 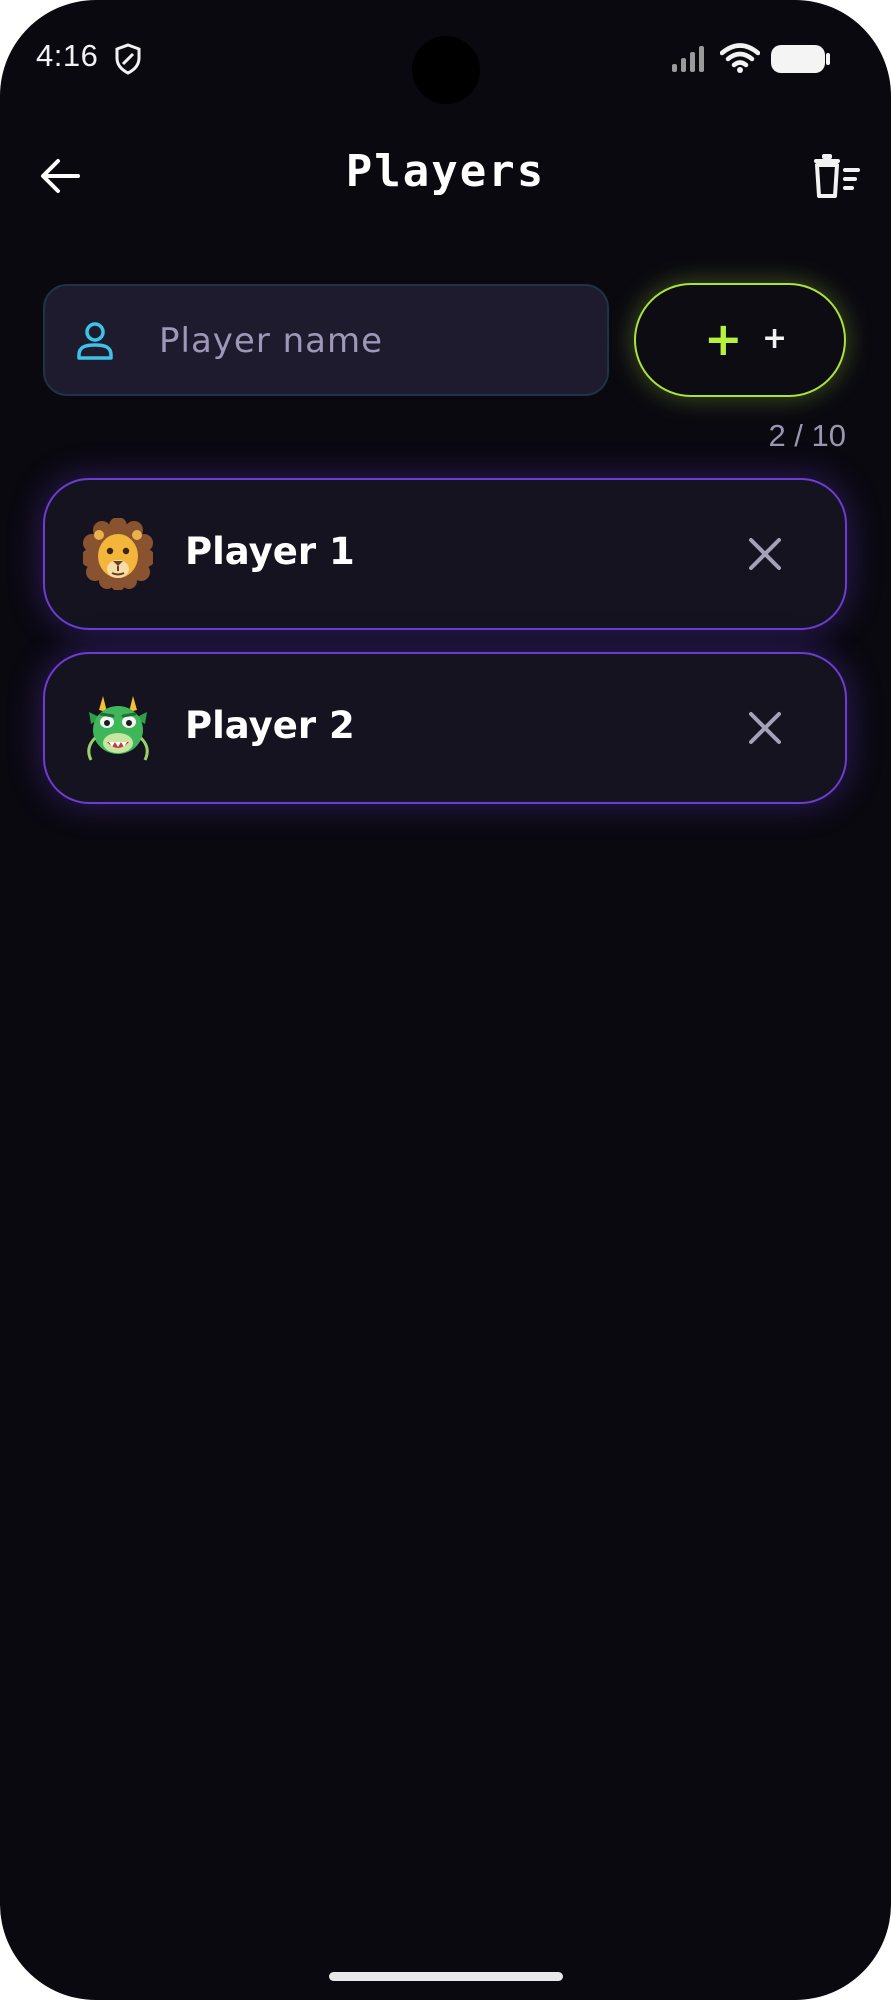 I want to click on dragon-avatar-icon, so click(x=118, y=728).